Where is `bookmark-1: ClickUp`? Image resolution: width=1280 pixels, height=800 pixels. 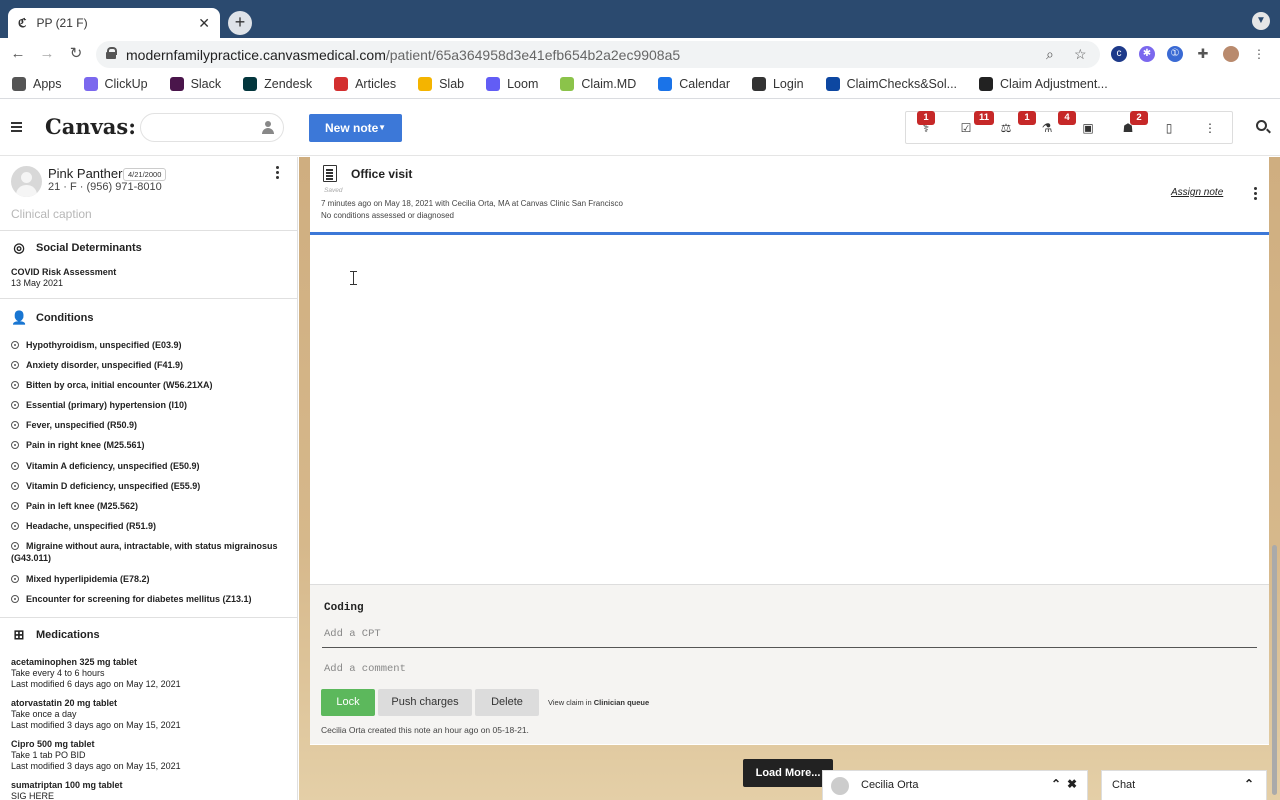 bookmark-1: ClickUp is located at coordinates (115, 84).